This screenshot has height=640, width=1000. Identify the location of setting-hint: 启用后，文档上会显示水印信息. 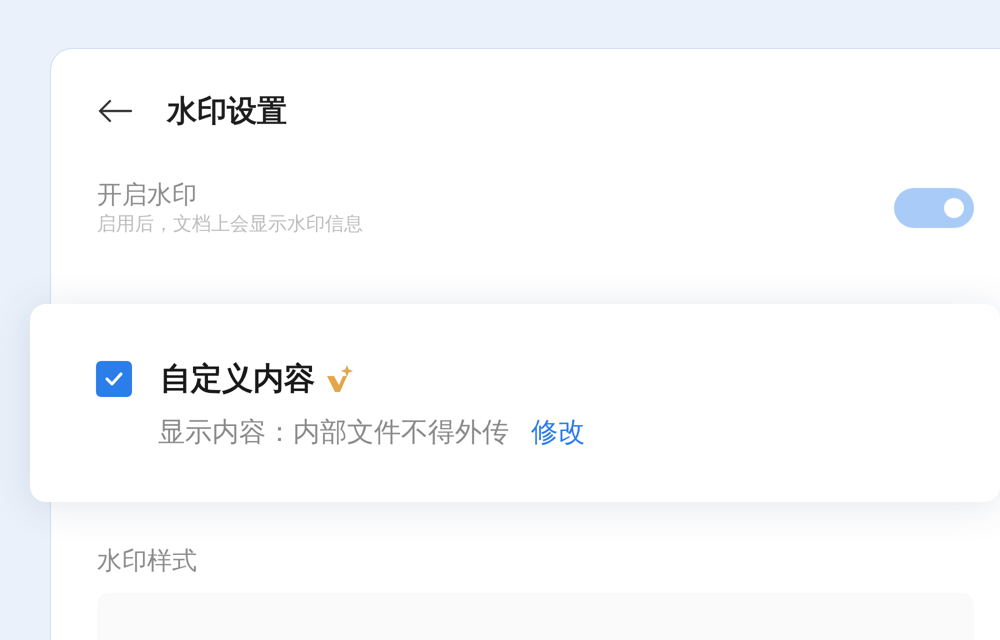
(230, 224).